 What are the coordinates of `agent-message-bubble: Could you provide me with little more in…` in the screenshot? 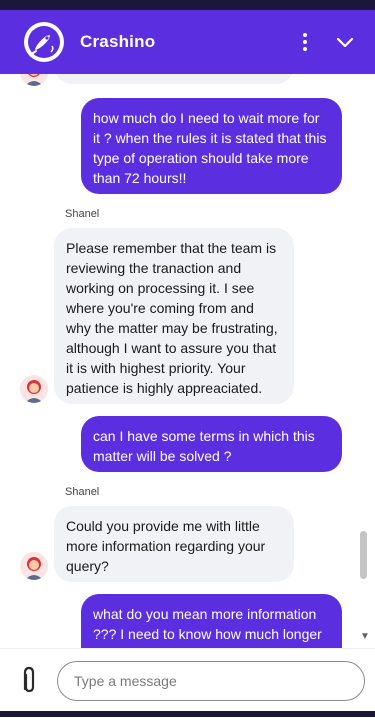 It's located at (174, 544).